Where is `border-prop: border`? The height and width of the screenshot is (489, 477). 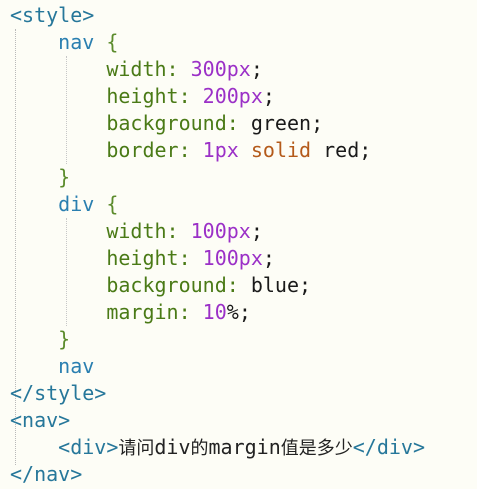 border-prop: border is located at coordinates (142, 150).